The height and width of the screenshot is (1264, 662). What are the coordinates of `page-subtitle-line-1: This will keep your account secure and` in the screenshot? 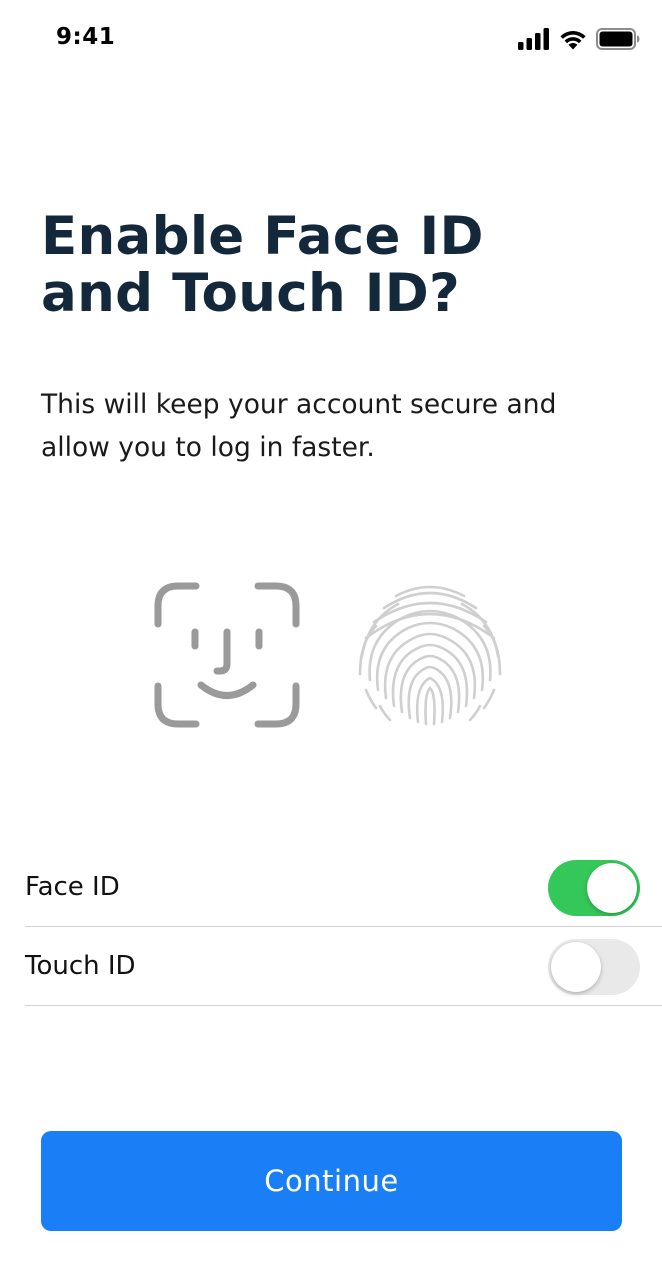 It's located at (299, 404).